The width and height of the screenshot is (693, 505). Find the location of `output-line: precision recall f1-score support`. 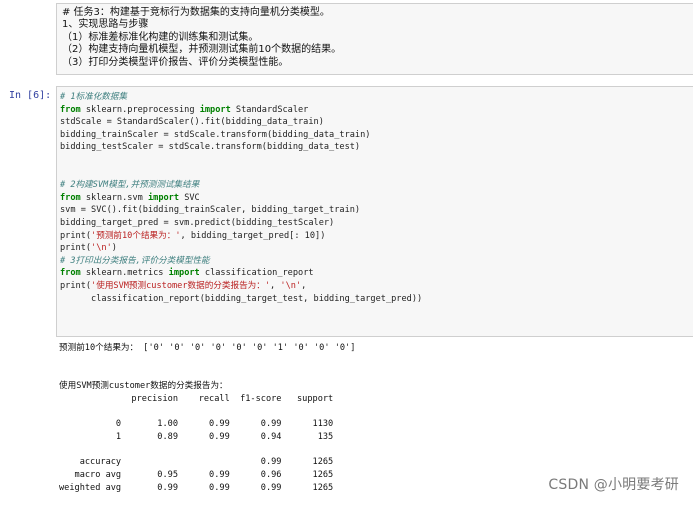

output-line: precision recall f1-score support is located at coordinates (196, 398).